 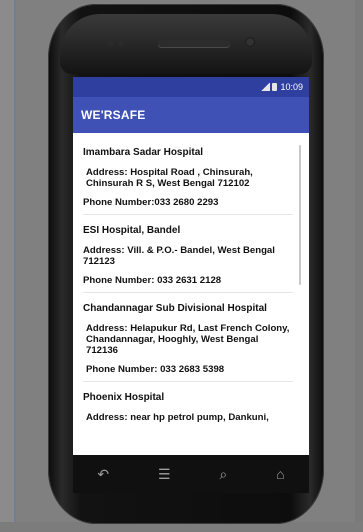 I want to click on front-camera, so click(x=250, y=42).